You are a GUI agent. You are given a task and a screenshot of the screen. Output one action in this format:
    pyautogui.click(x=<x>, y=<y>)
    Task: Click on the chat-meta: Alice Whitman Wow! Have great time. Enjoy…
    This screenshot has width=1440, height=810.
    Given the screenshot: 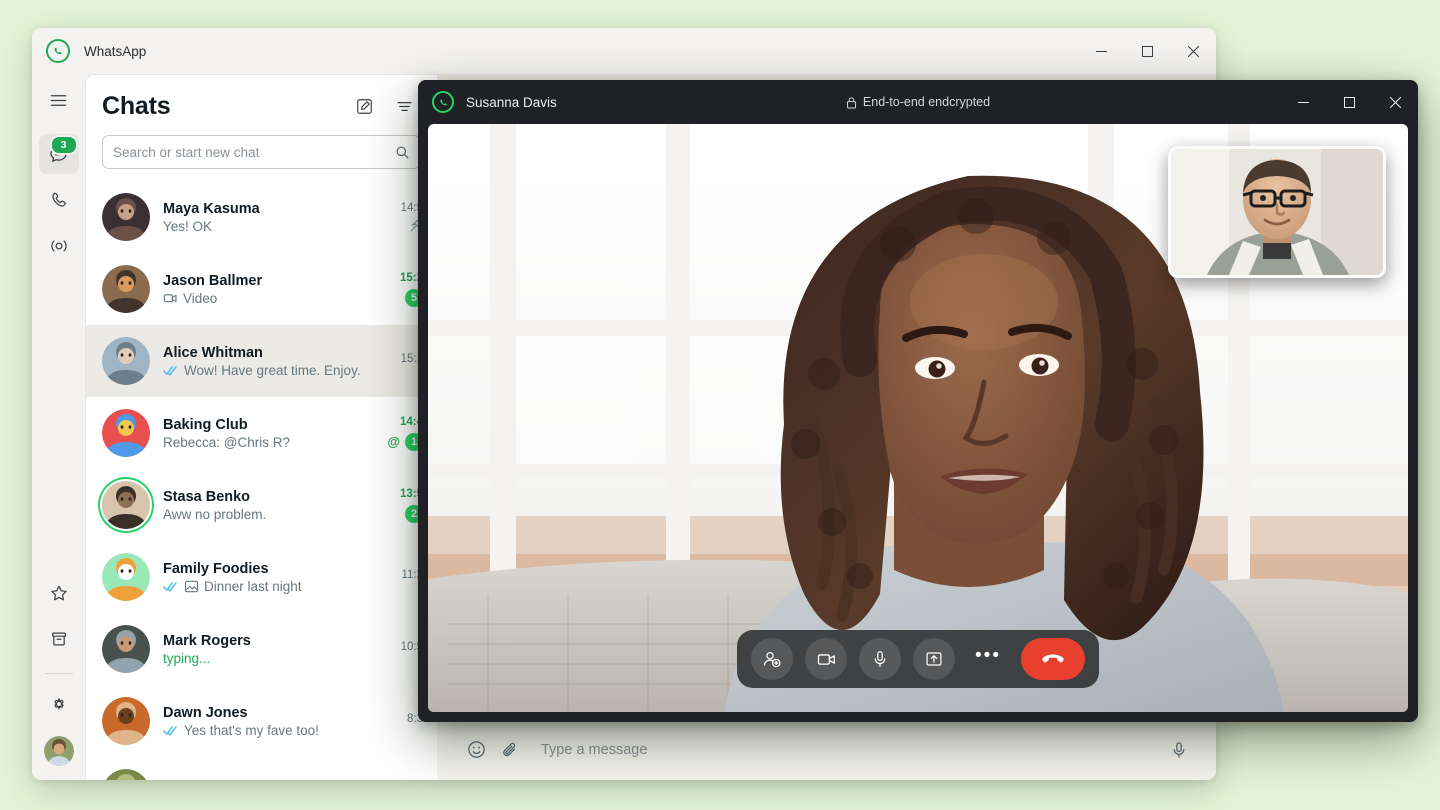 What is the action you would take?
    pyautogui.click(x=266, y=361)
    